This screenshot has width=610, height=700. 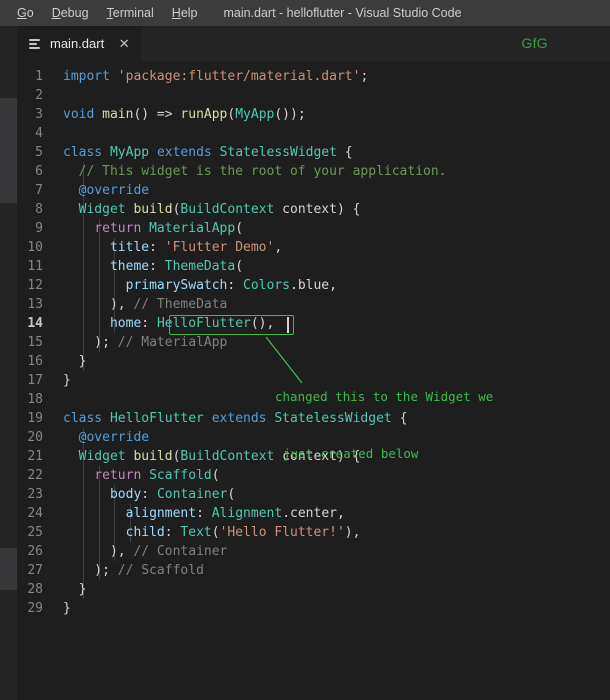 What do you see at coordinates (278, 152) in the screenshot?
I see `code-token: StatelessWidget` at bounding box center [278, 152].